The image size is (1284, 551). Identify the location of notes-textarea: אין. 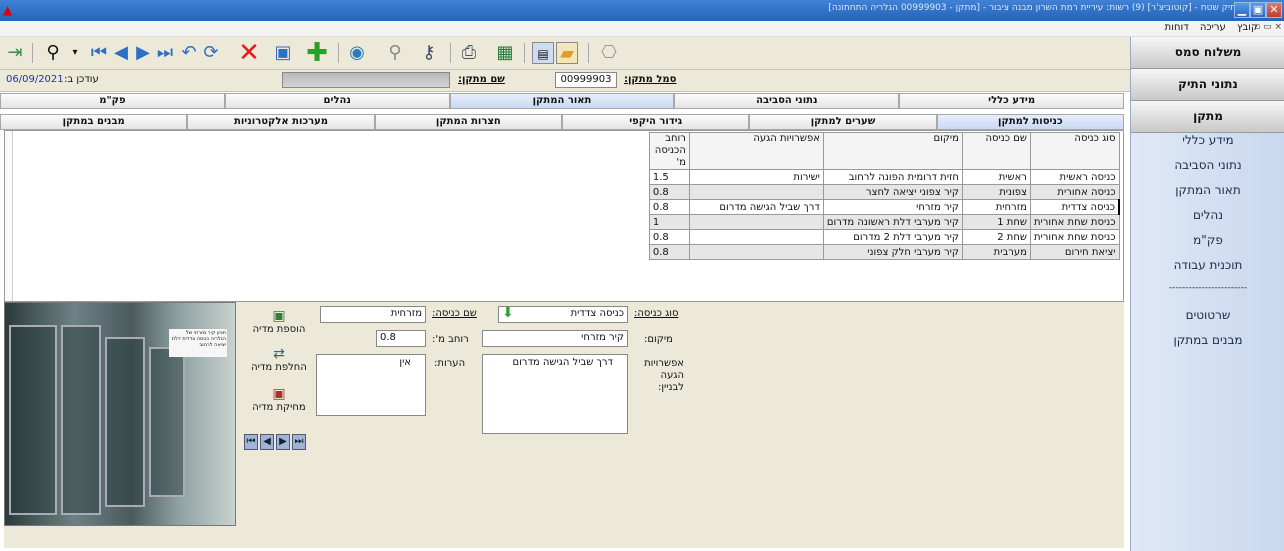
(371, 385).